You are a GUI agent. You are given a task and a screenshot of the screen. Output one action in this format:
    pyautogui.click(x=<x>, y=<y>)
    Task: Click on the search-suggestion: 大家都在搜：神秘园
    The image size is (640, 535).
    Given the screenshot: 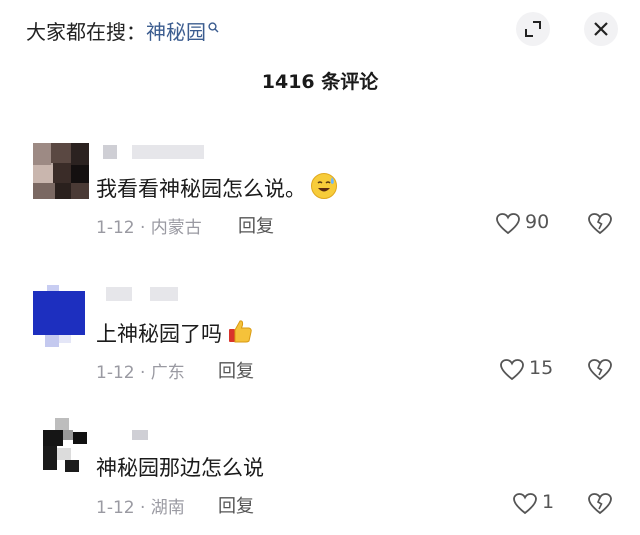 What is the action you would take?
    pyautogui.click(x=122, y=30)
    